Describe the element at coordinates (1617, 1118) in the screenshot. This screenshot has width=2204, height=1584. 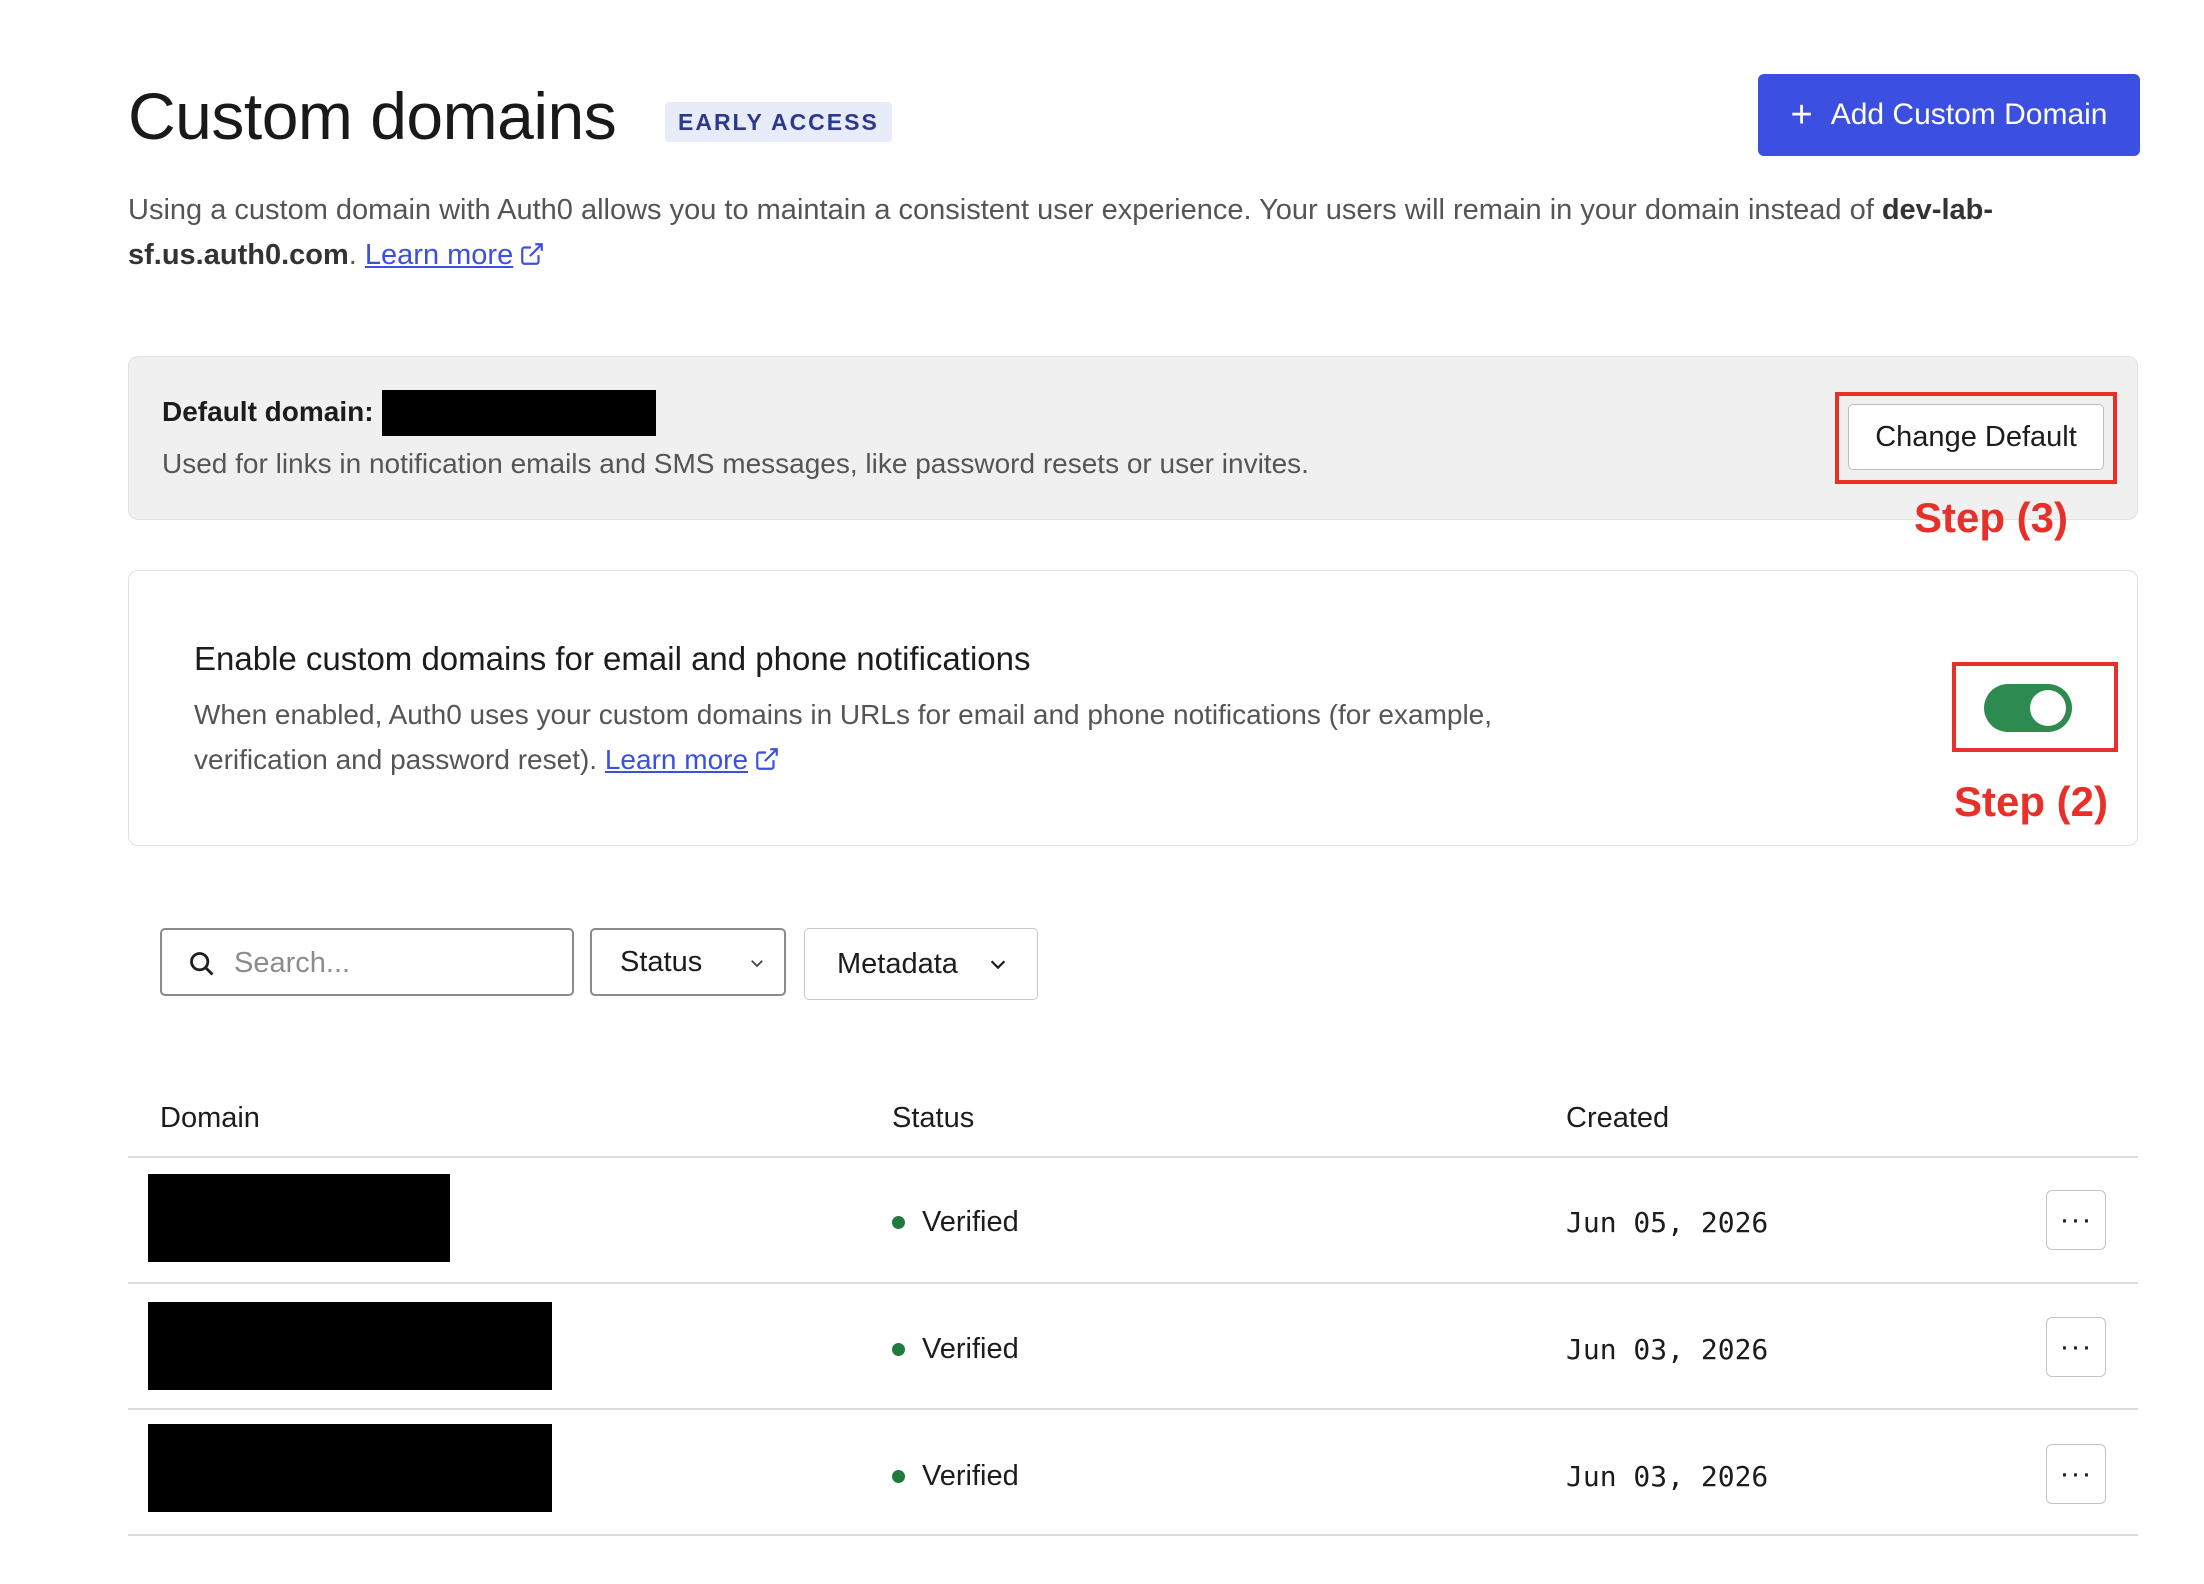
I see `column-header-created: Created` at that location.